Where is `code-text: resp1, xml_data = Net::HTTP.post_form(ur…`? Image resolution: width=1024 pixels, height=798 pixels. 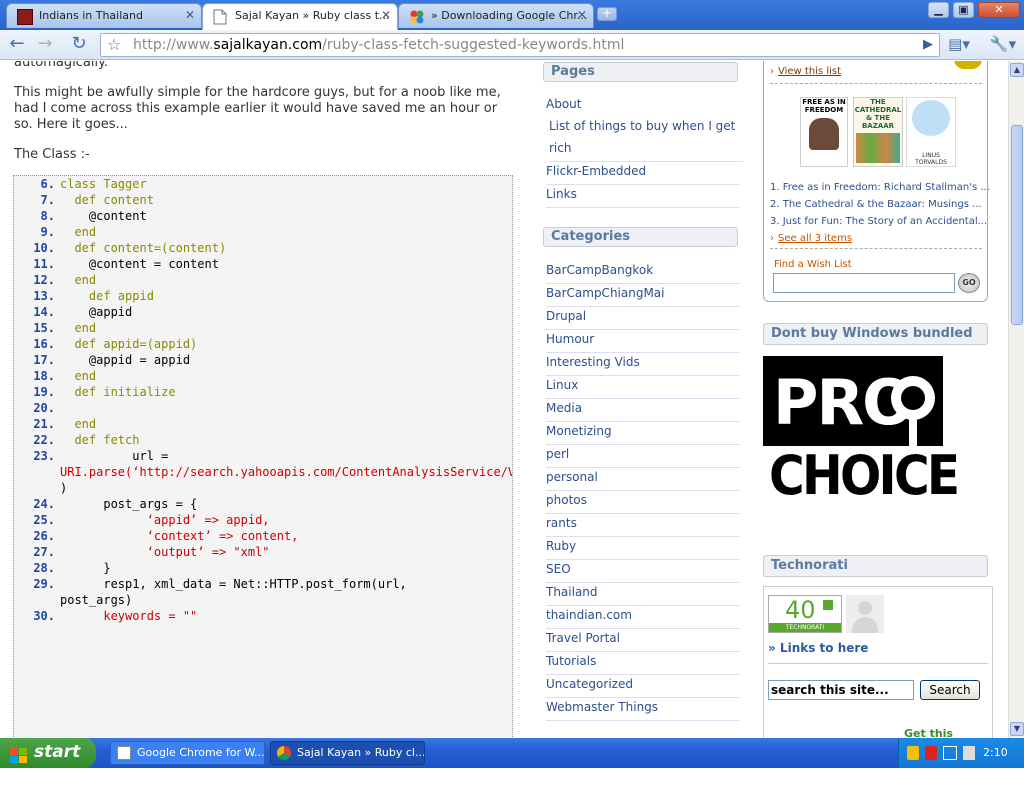
code-text: resp1, xml_data = Net::HTTP.post_form(ur… is located at coordinates (233, 584).